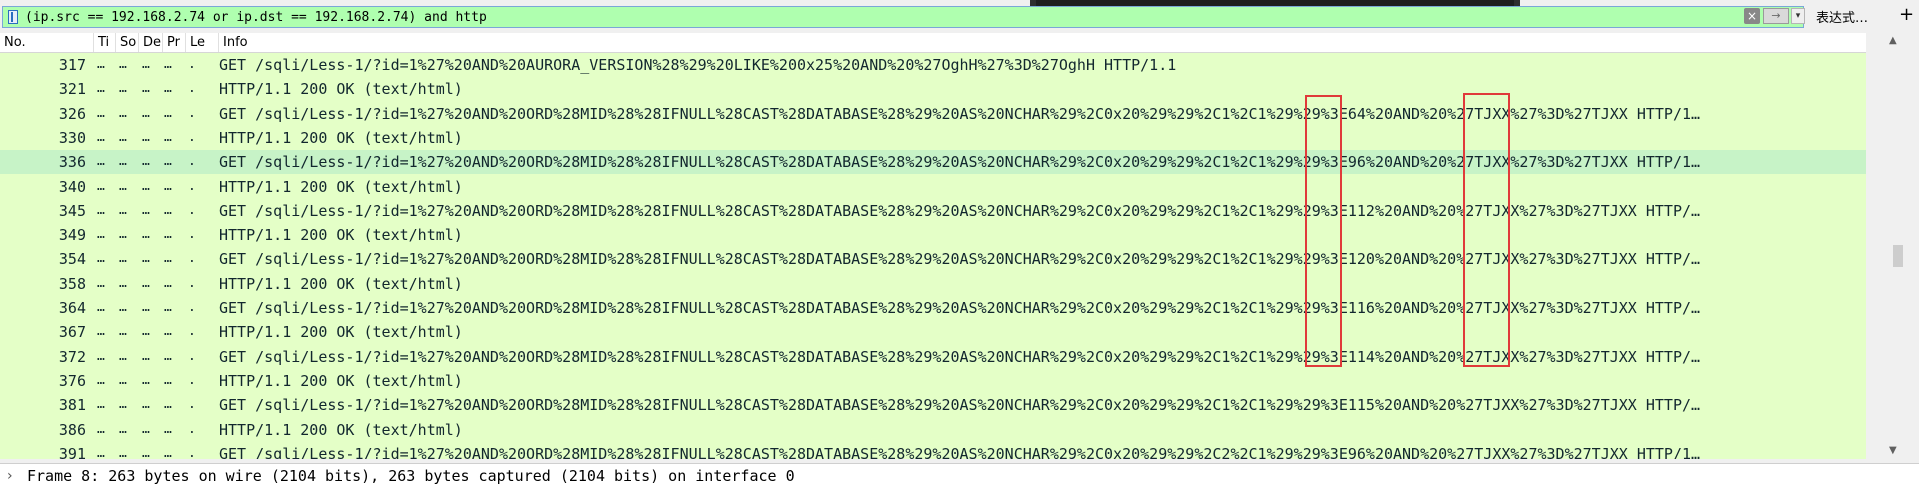 This screenshot has width=1919, height=492. What do you see at coordinates (1486, 230) in the screenshot?
I see `annotation-box-value` at bounding box center [1486, 230].